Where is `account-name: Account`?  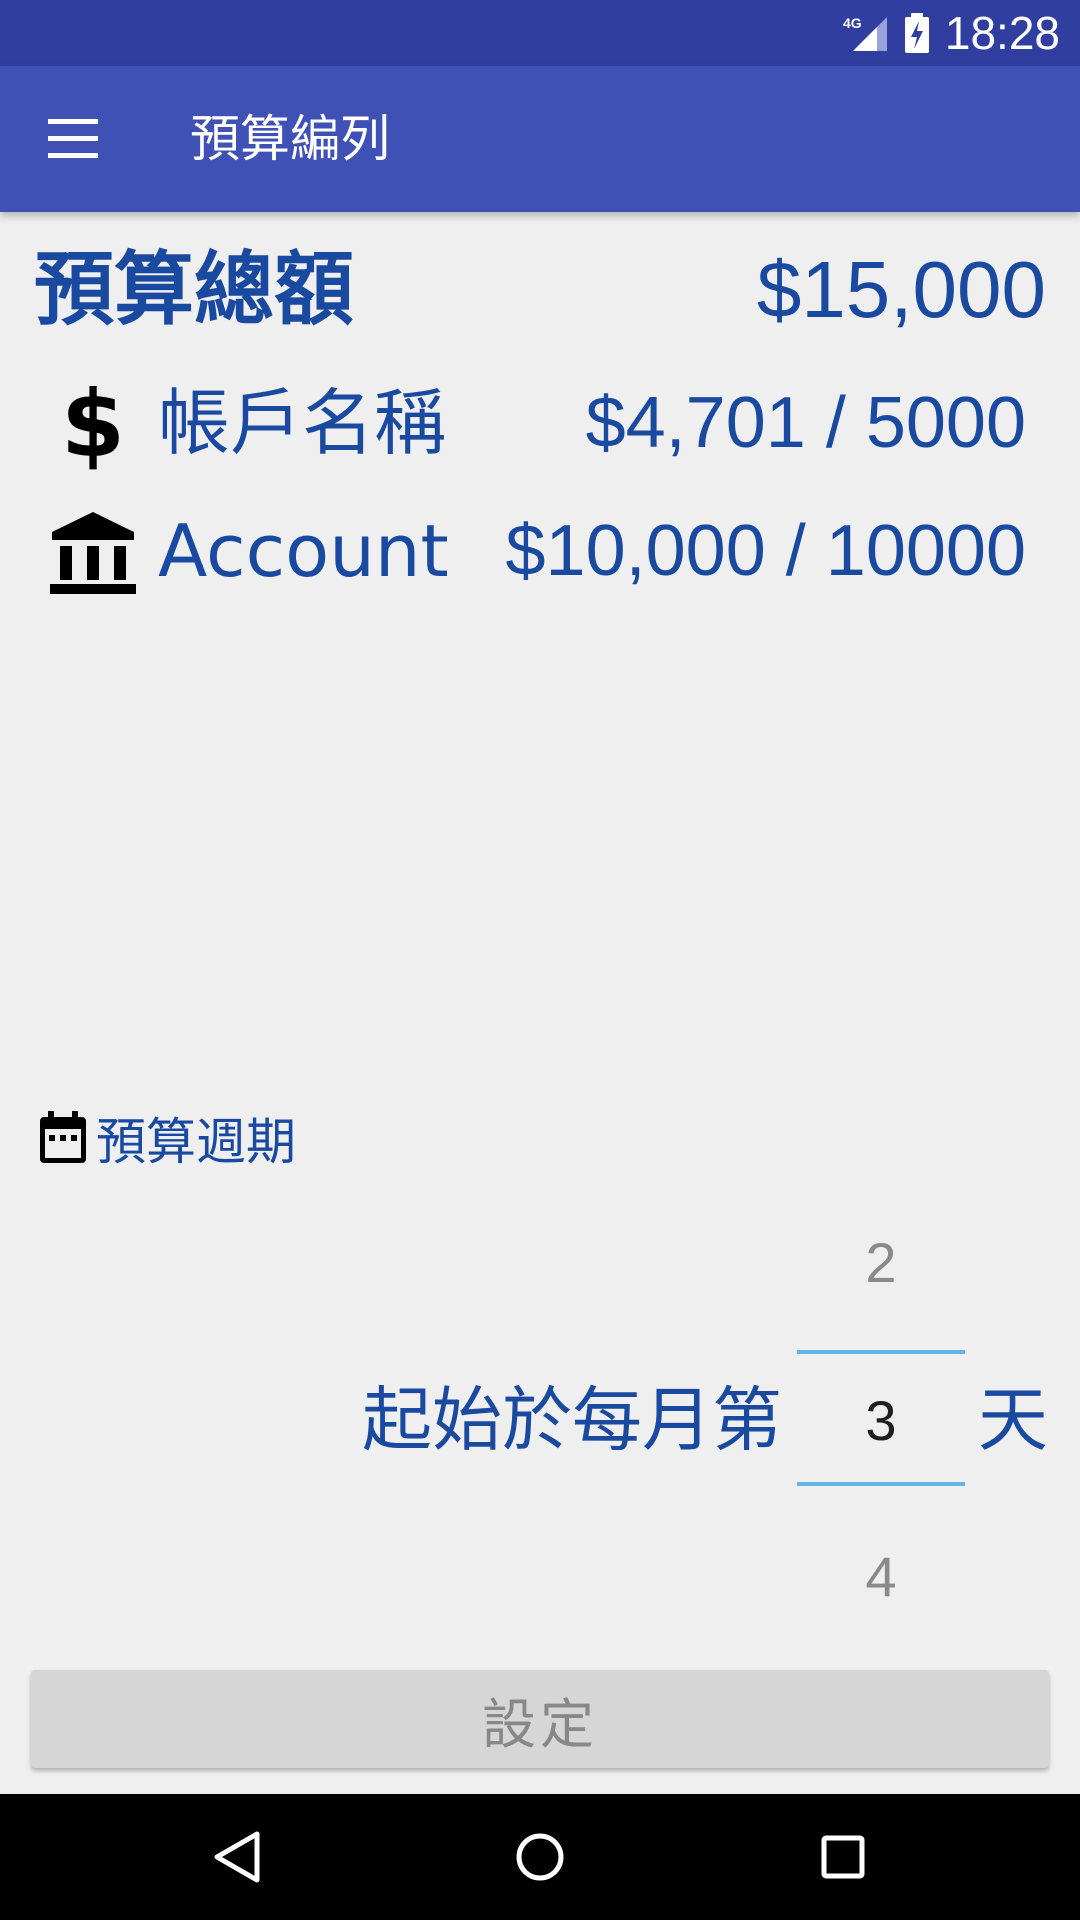
account-name: Account is located at coordinates (303, 551).